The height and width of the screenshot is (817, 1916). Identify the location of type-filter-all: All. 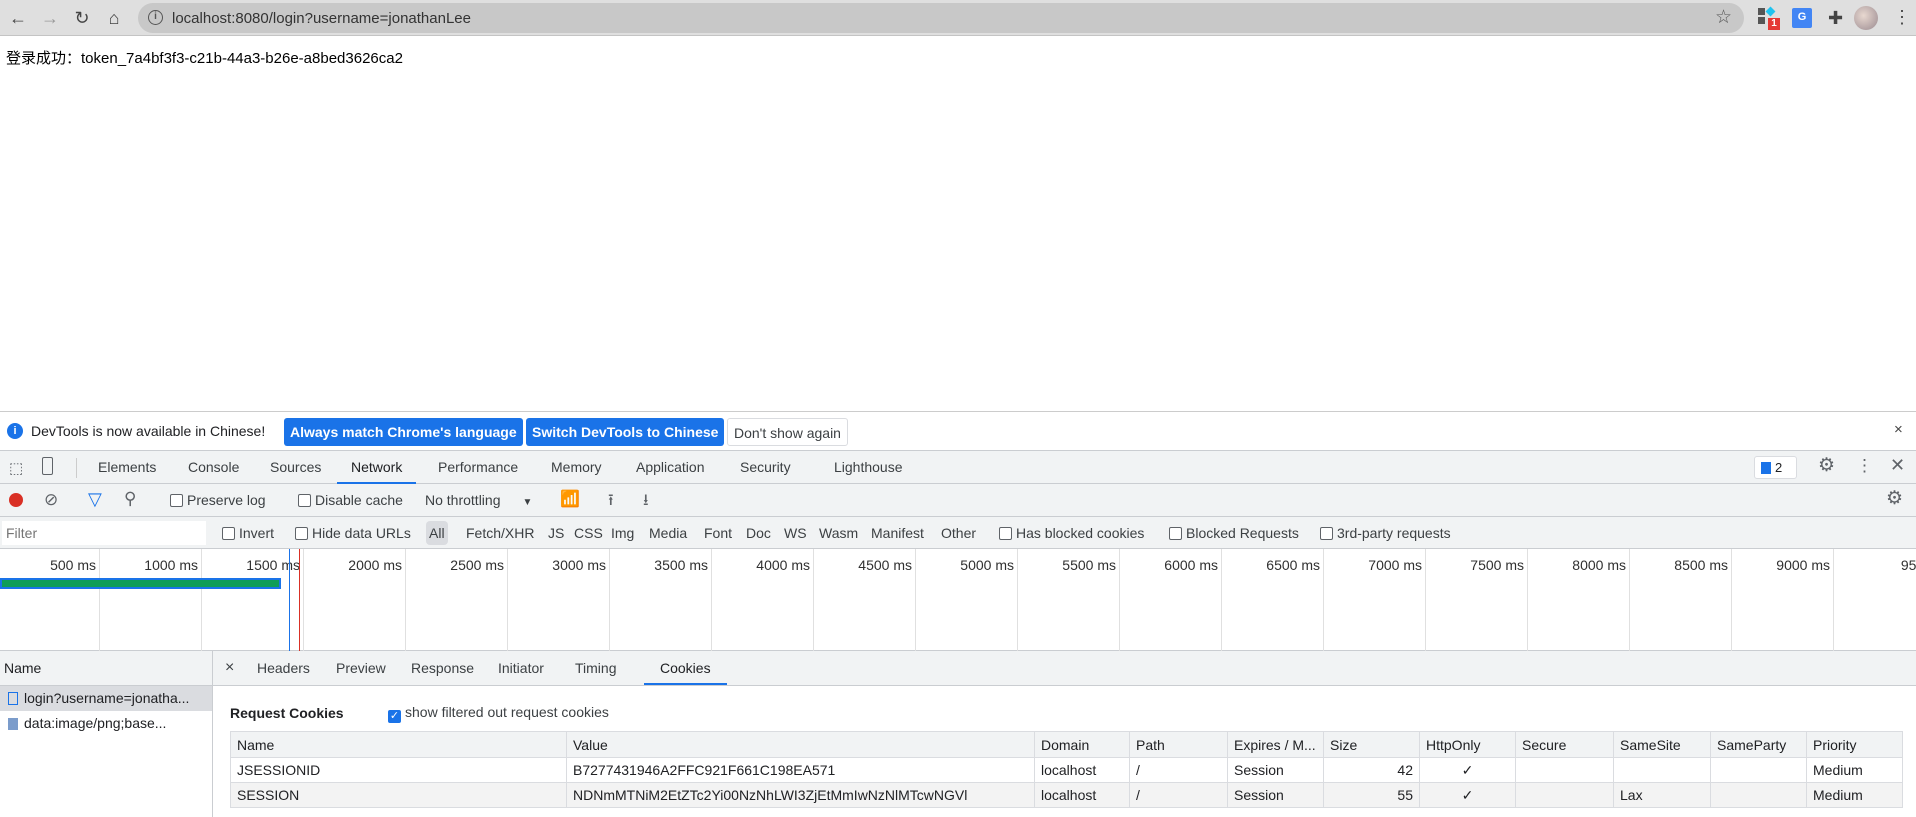
(437, 533).